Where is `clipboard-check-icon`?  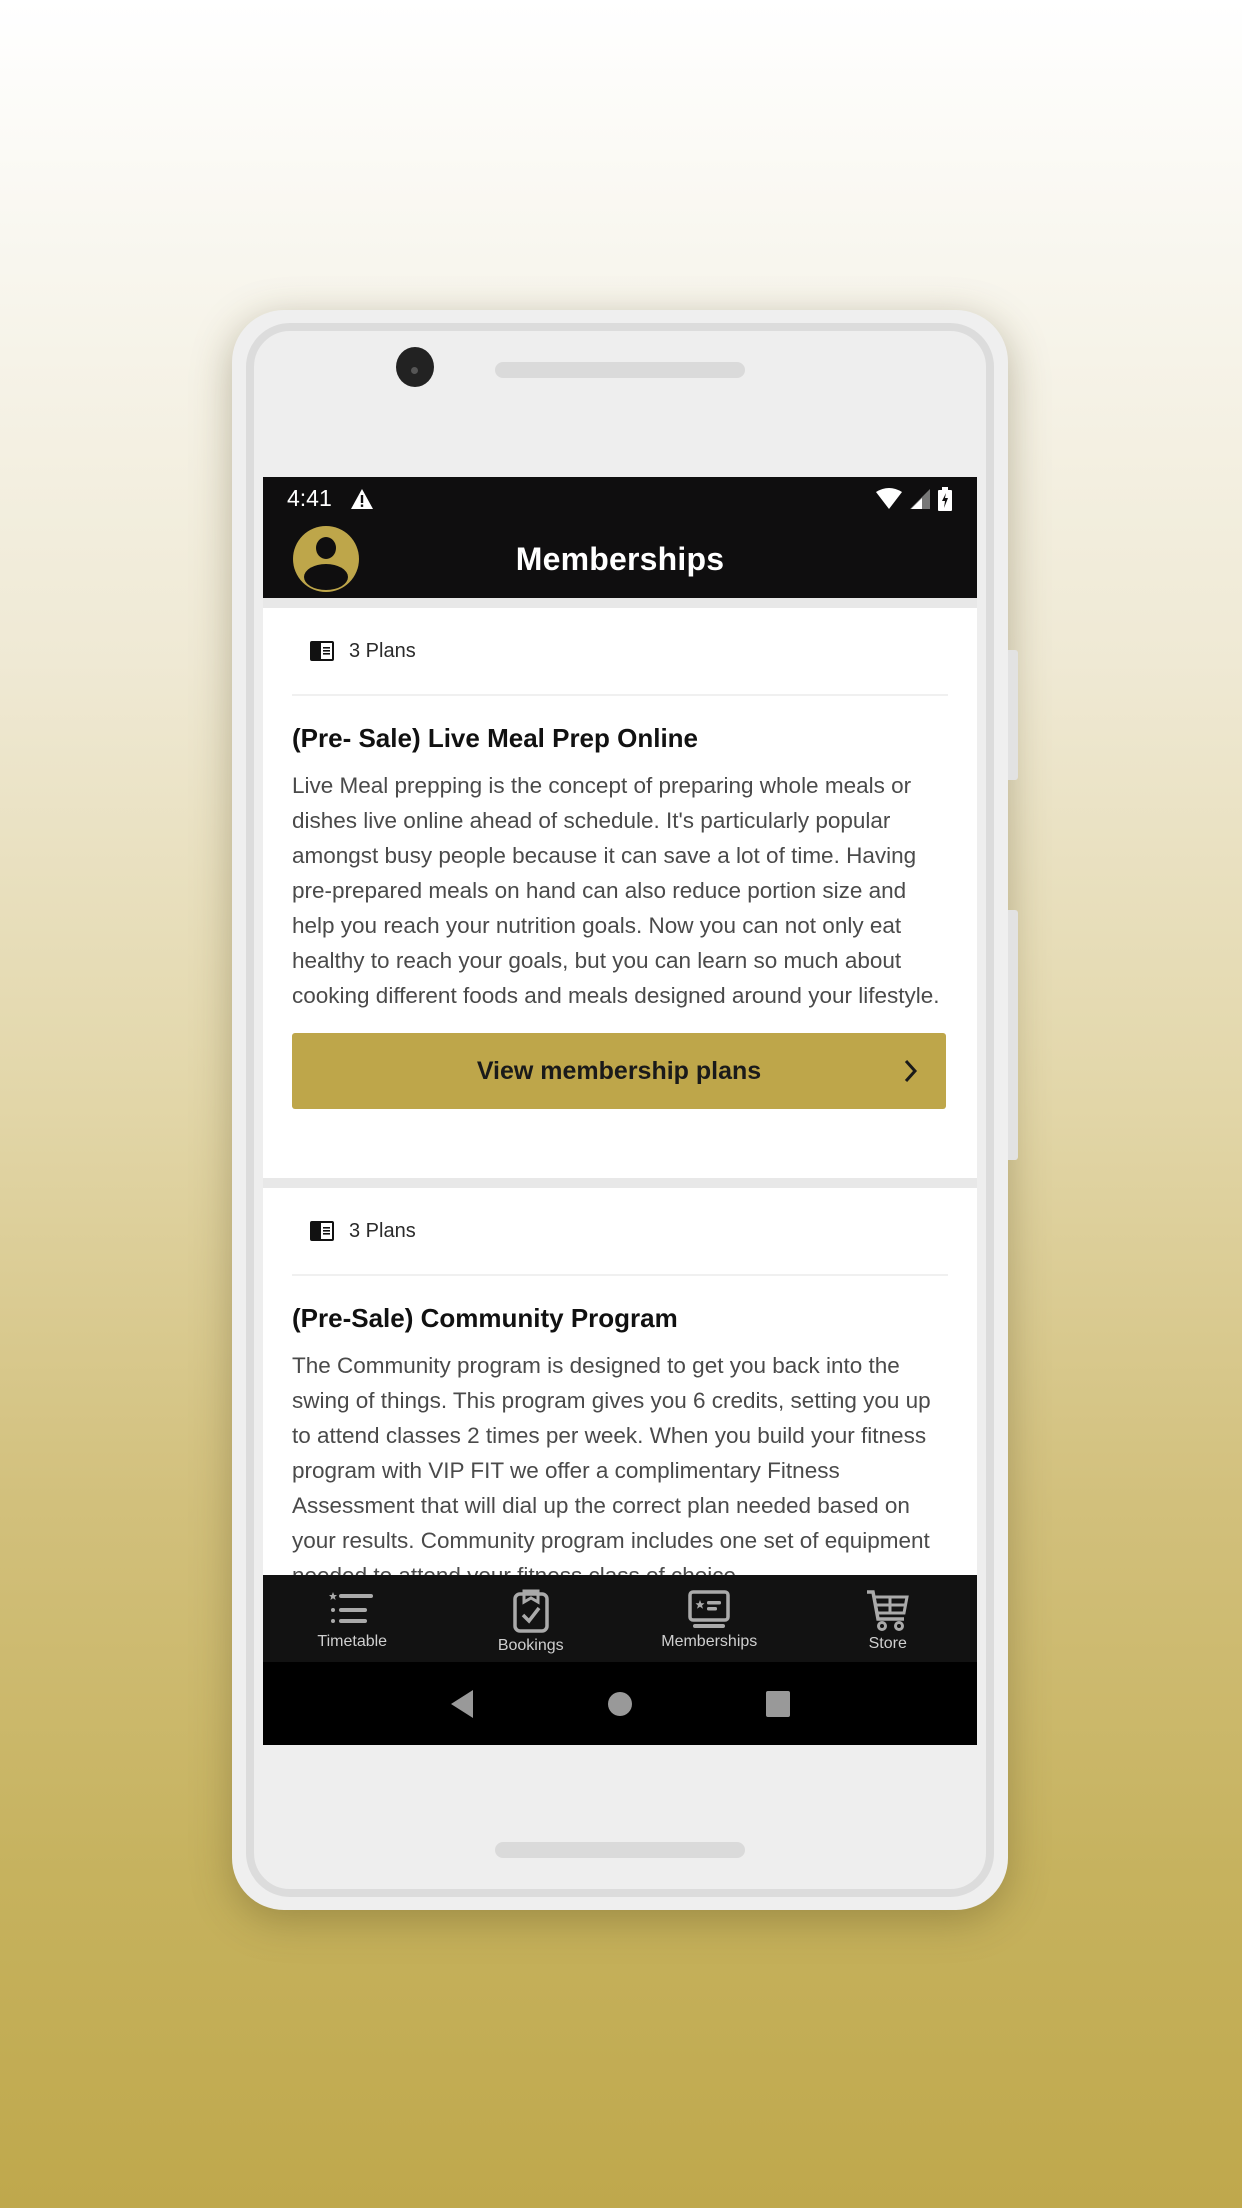
clipboard-check-icon is located at coordinates (531, 1611).